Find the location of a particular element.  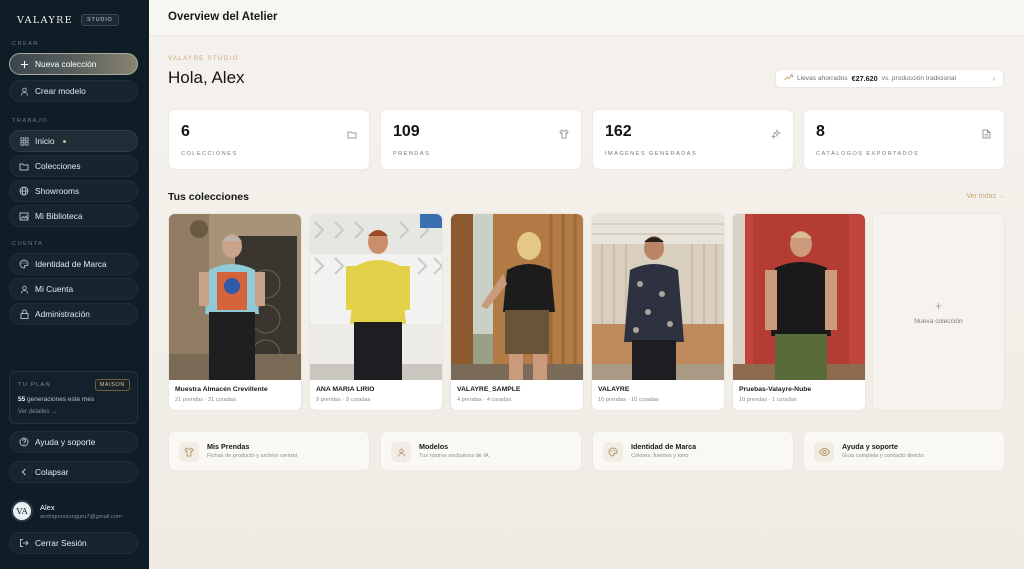

collapse-label: Colapsar is located at coordinates (52, 472).